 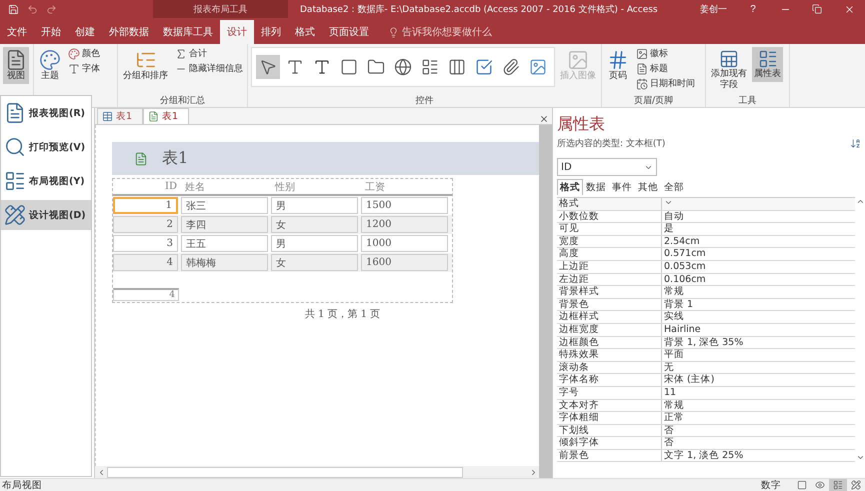 What do you see at coordinates (611, 144) in the screenshot?
I see `selection-type: 所选内容的类型: 文本框(T)` at bounding box center [611, 144].